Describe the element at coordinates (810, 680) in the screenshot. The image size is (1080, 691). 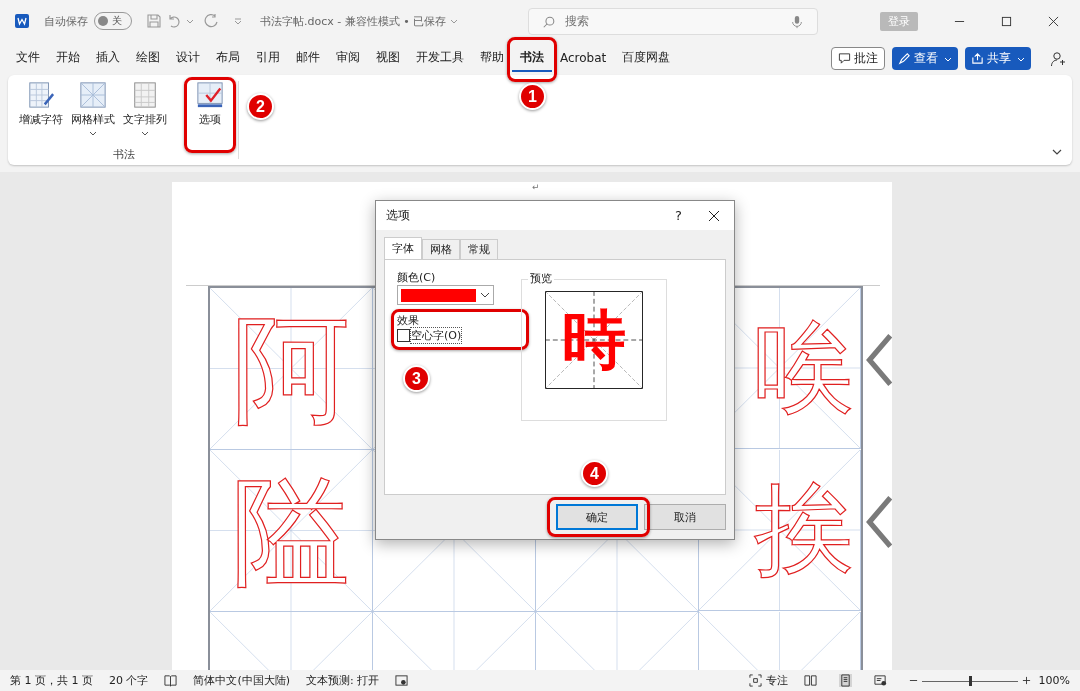
I see `read-mode-icon` at that location.